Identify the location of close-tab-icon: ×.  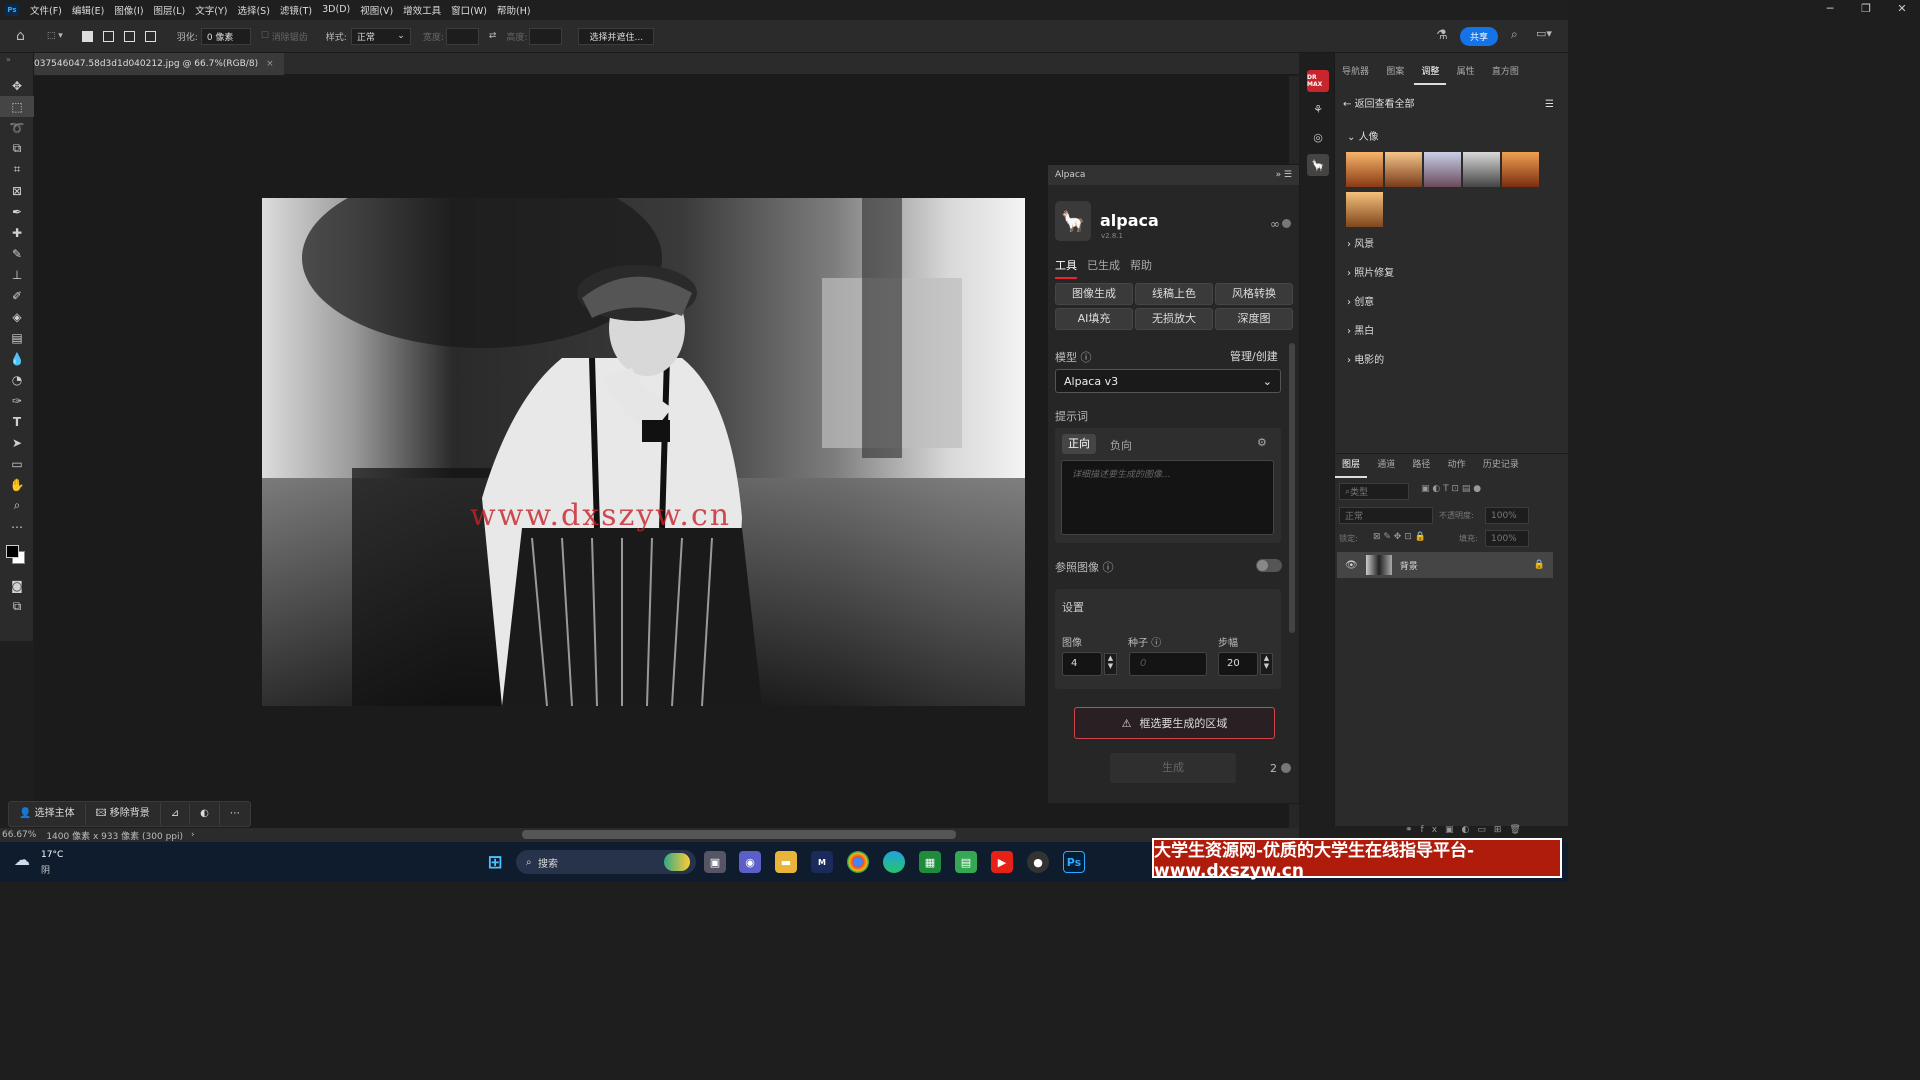
(270, 64).